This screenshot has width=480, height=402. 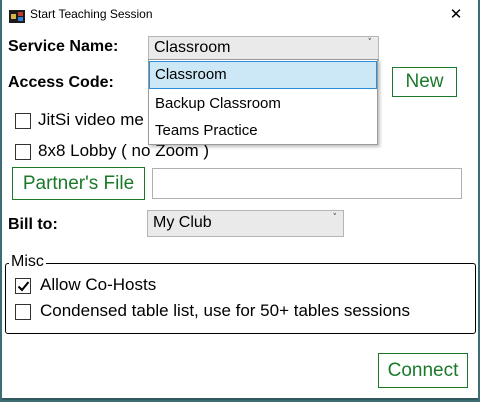 I want to click on misc-group-title: Misc, so click(x=27, y=262).